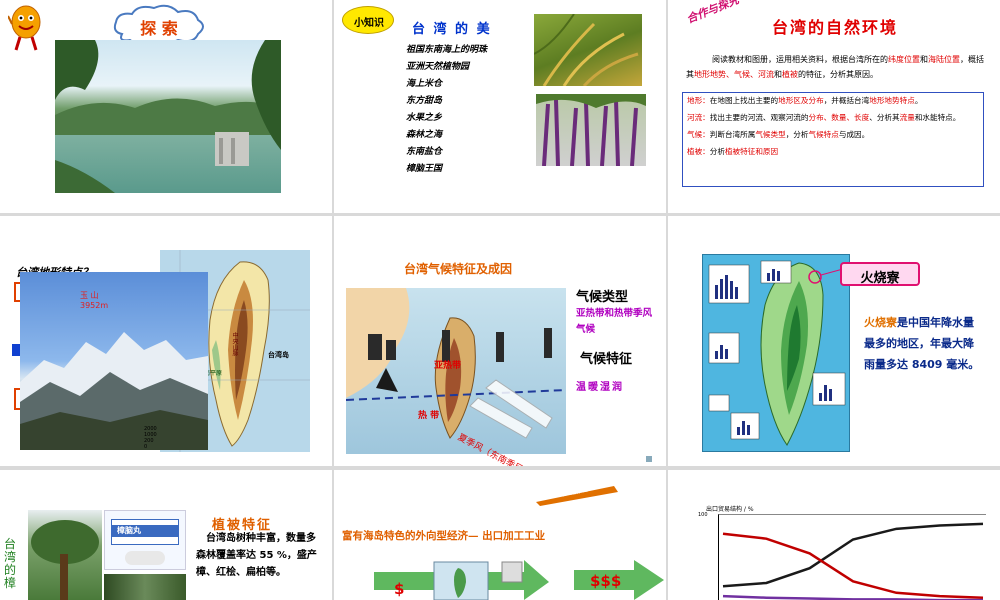 This screenshot has width=1000, height=600. I want to click on camphor-tree-photo, so click(65, 555).